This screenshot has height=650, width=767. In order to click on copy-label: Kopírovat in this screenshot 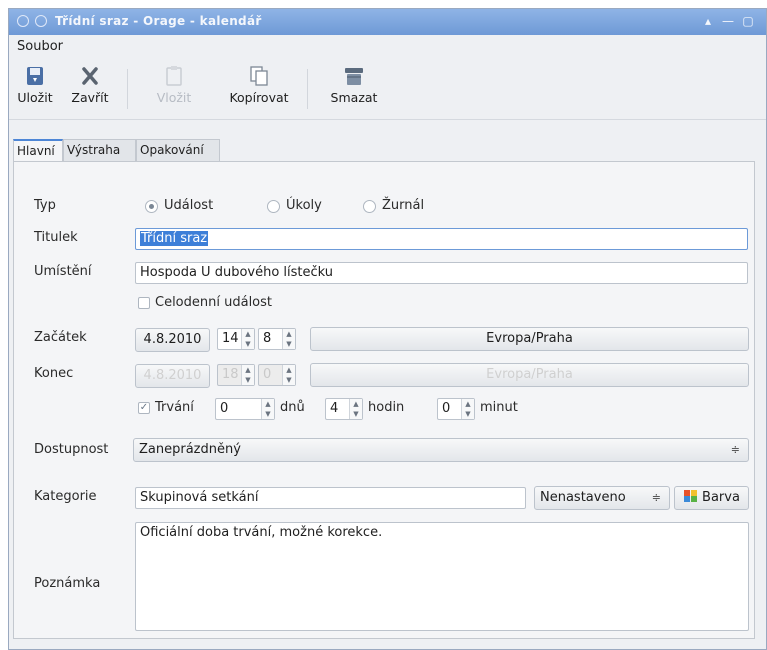, I will do `click(259, 97)`.